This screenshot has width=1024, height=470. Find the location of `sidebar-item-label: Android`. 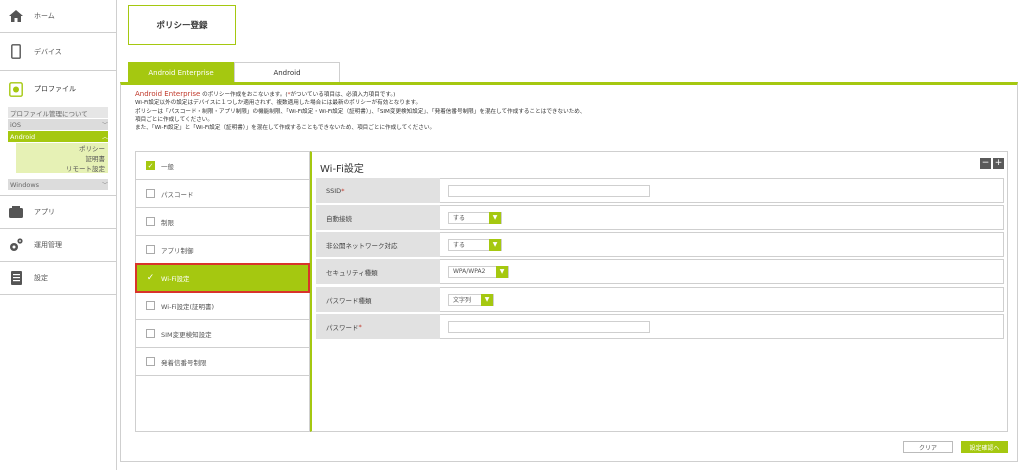

sidebar-item-label: Android is located at coordinates (23, 136).